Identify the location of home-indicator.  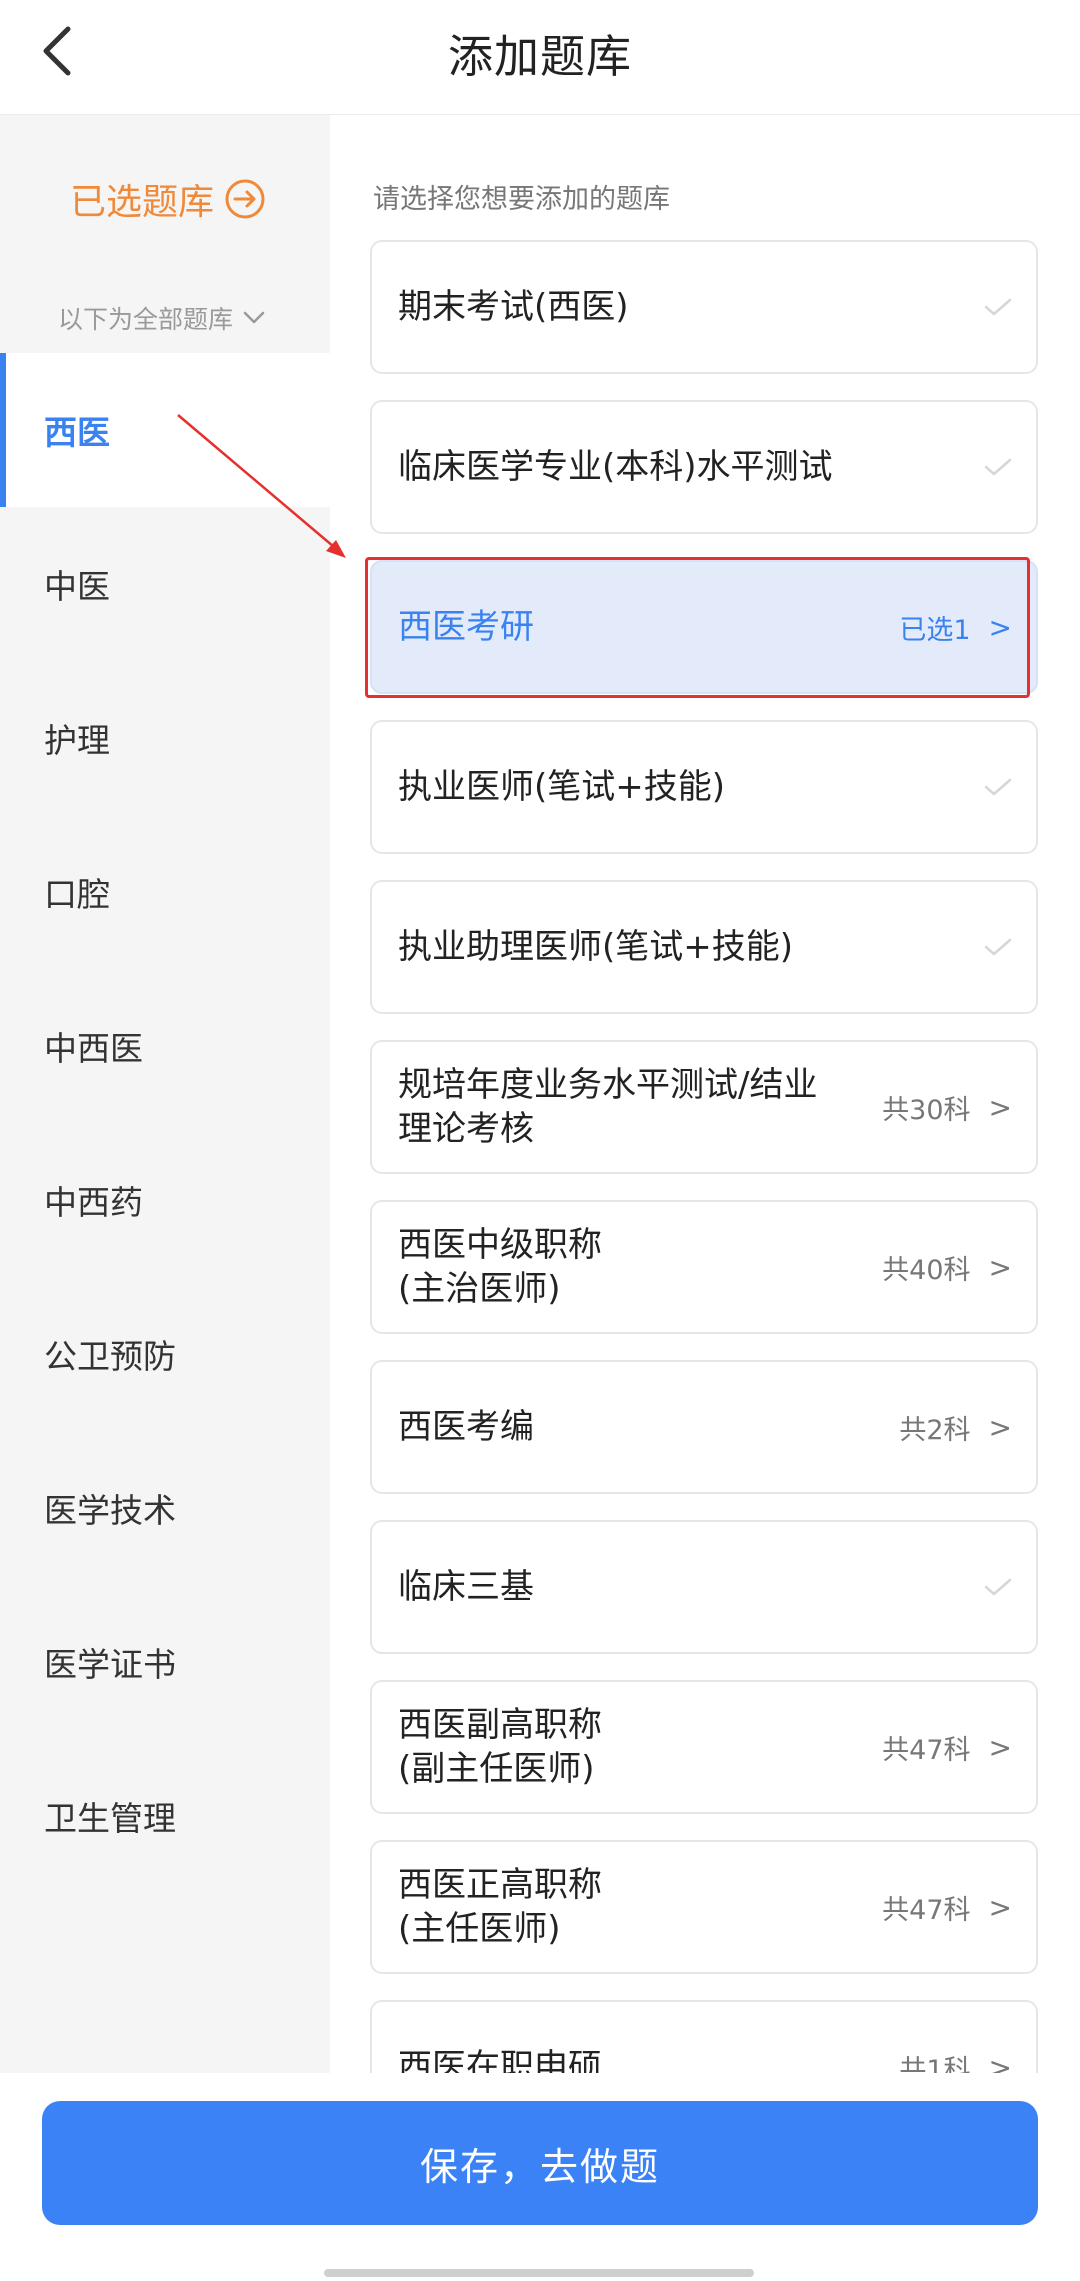
(539, 2273).